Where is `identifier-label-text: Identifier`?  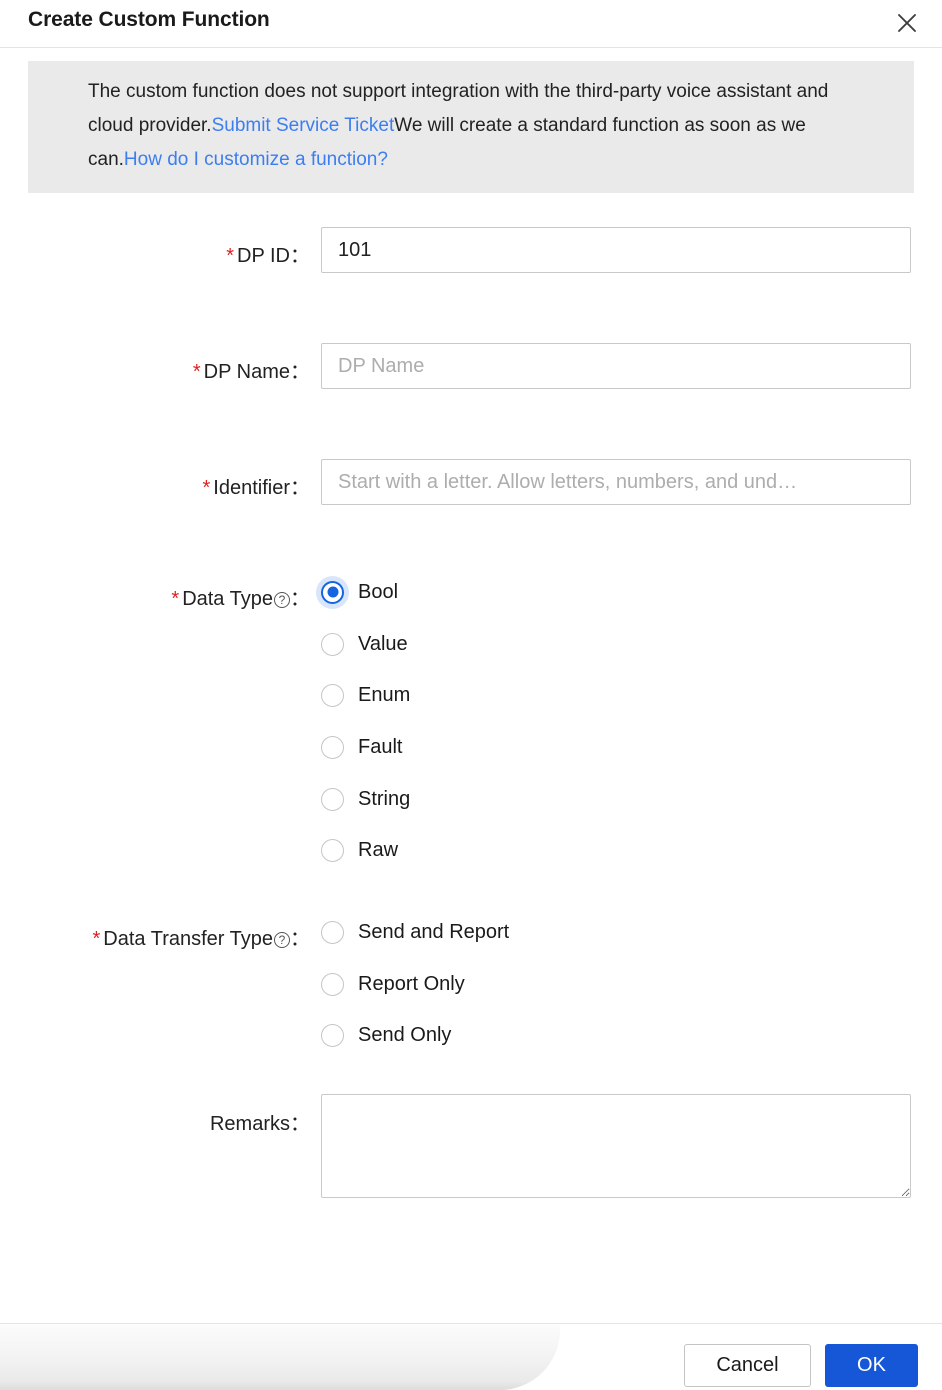 identifier-label-text: Identifier is located at coordinates (251, 488).